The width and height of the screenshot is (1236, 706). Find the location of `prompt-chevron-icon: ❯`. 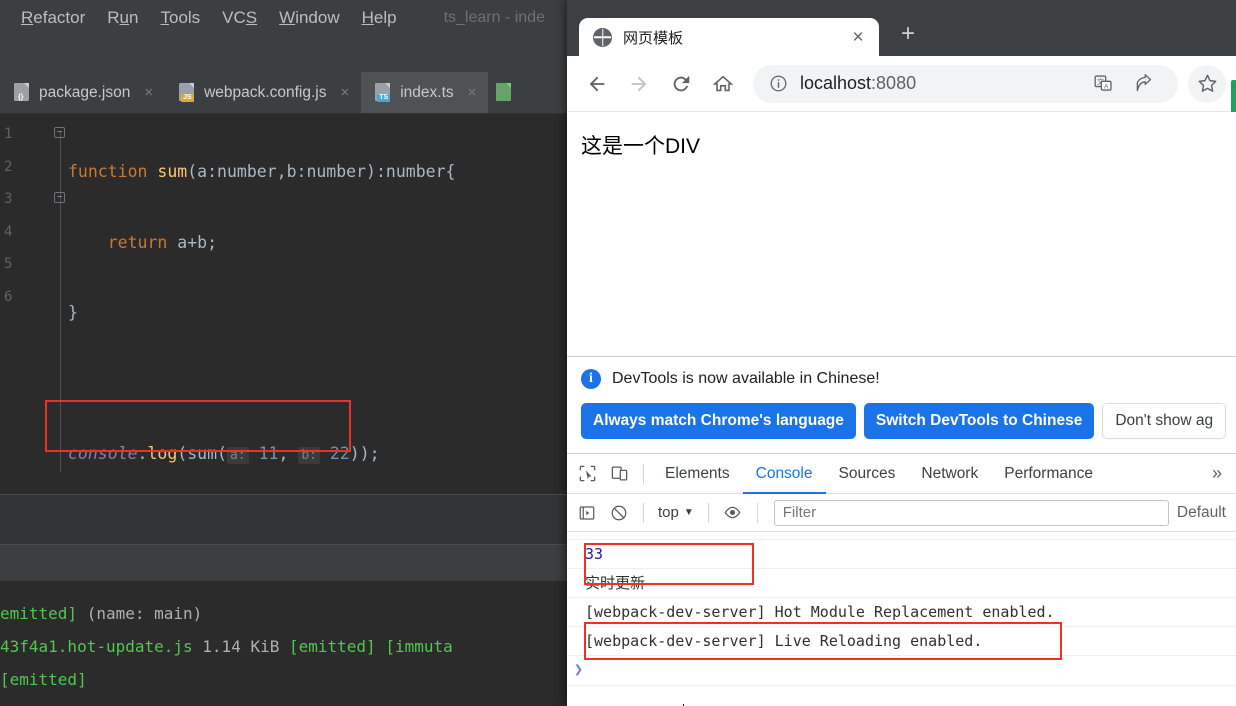

prompt-chevron-icon: ❯ is located at coordinates (579, 669).